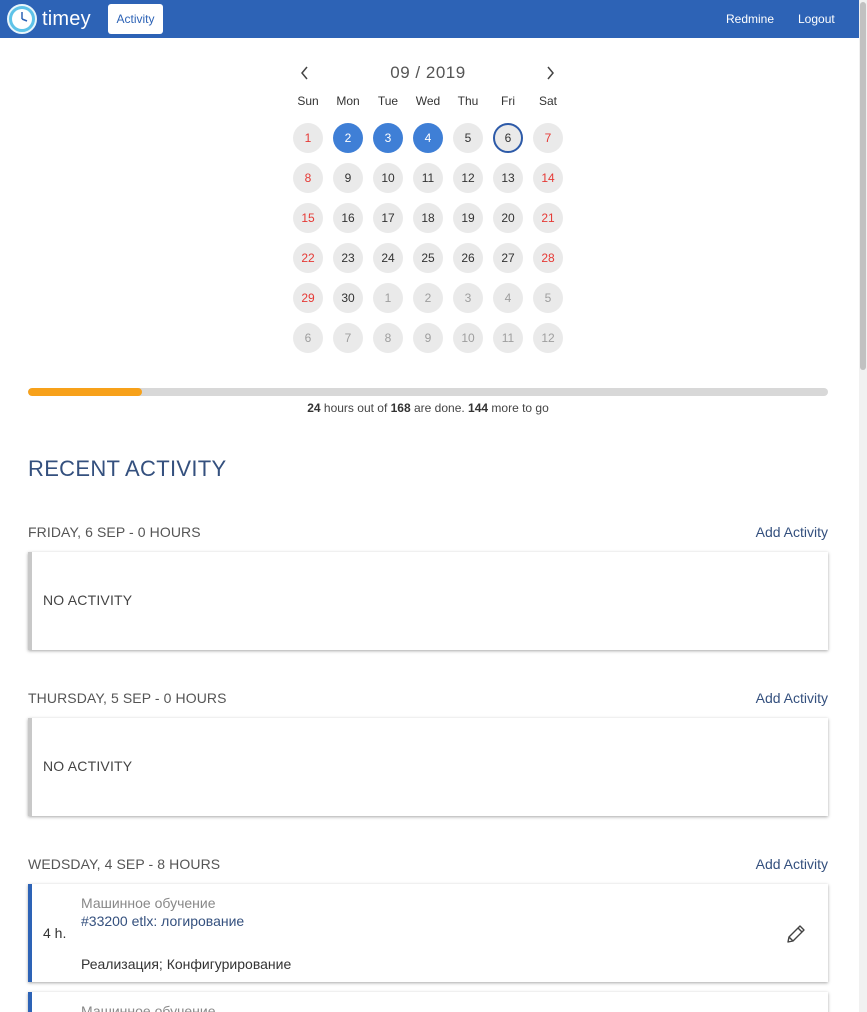 The width and height of the screenshot is (867, 1012). What do you see at coordinates (816, 19) in the screenshot?
I see `nav-logout-link: Logout` at bounding box center [816, 19].